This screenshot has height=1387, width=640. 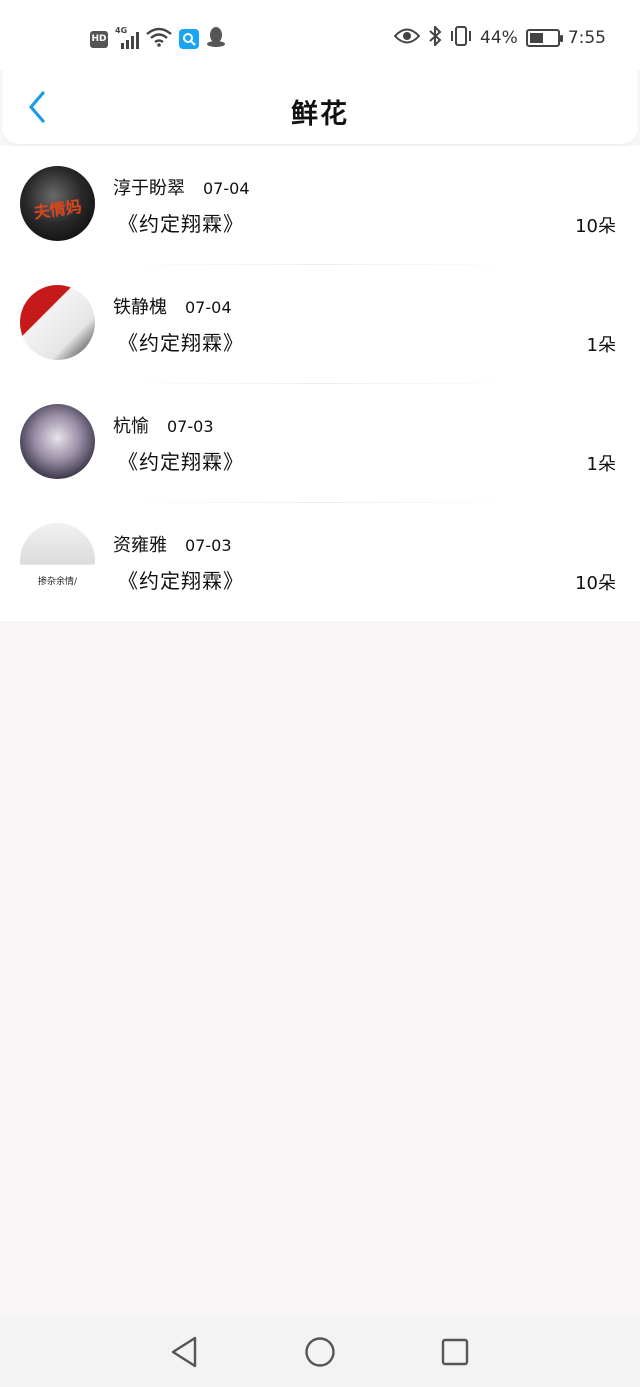 I want to click on search-app-icon, so click(x=189, y=39).